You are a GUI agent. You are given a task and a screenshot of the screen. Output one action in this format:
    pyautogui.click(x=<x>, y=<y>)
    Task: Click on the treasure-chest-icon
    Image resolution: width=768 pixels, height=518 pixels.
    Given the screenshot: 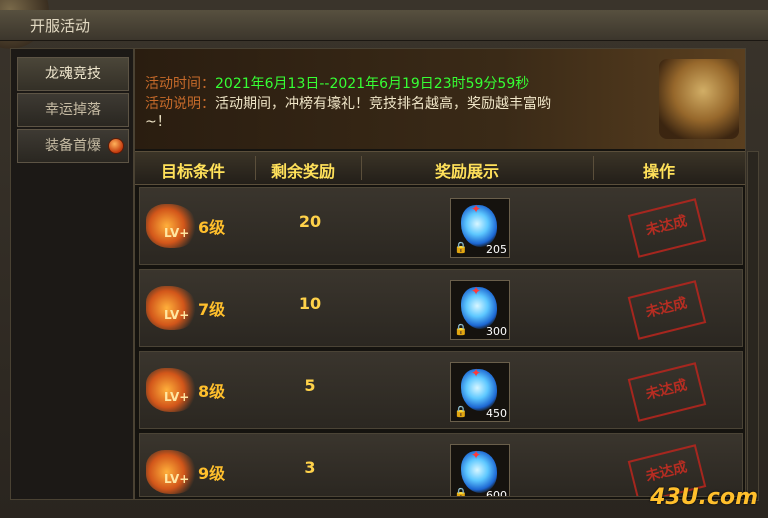 What is the action you would take?
    pyautogui.click(x=699, y=99)
    